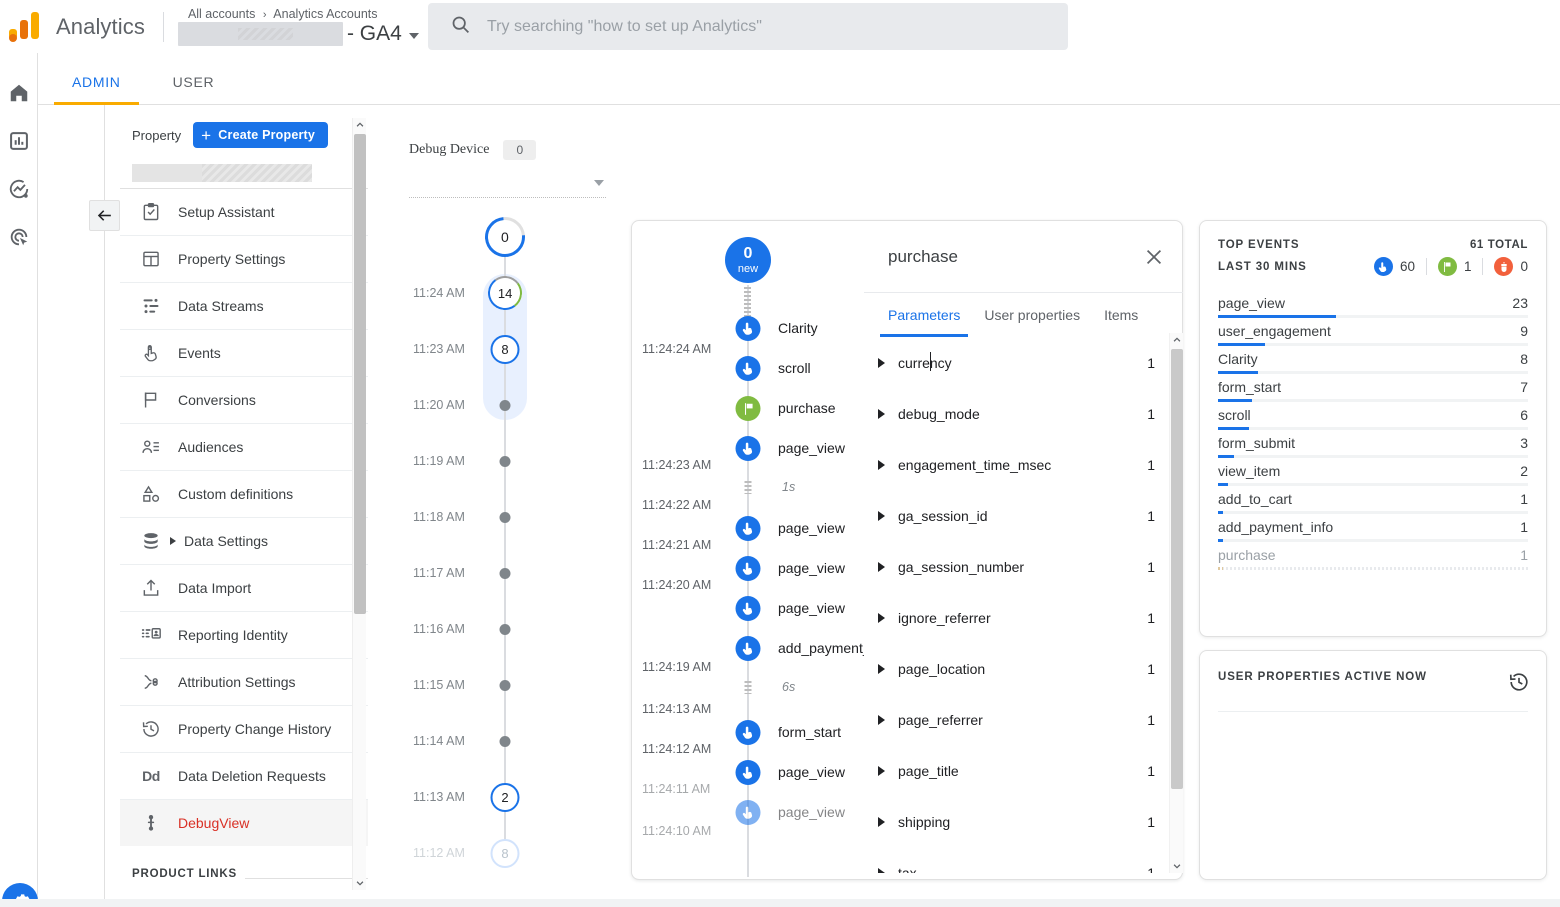 The height and width of the screenshot is (907, 1560). I want to click on timeline-row: 11:14 AM, so click(507, 741).